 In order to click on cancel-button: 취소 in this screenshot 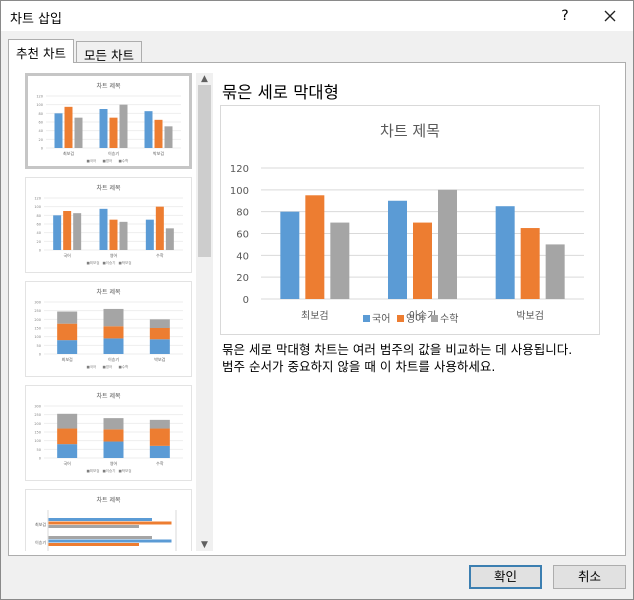, I will do `click(589, 577)`.